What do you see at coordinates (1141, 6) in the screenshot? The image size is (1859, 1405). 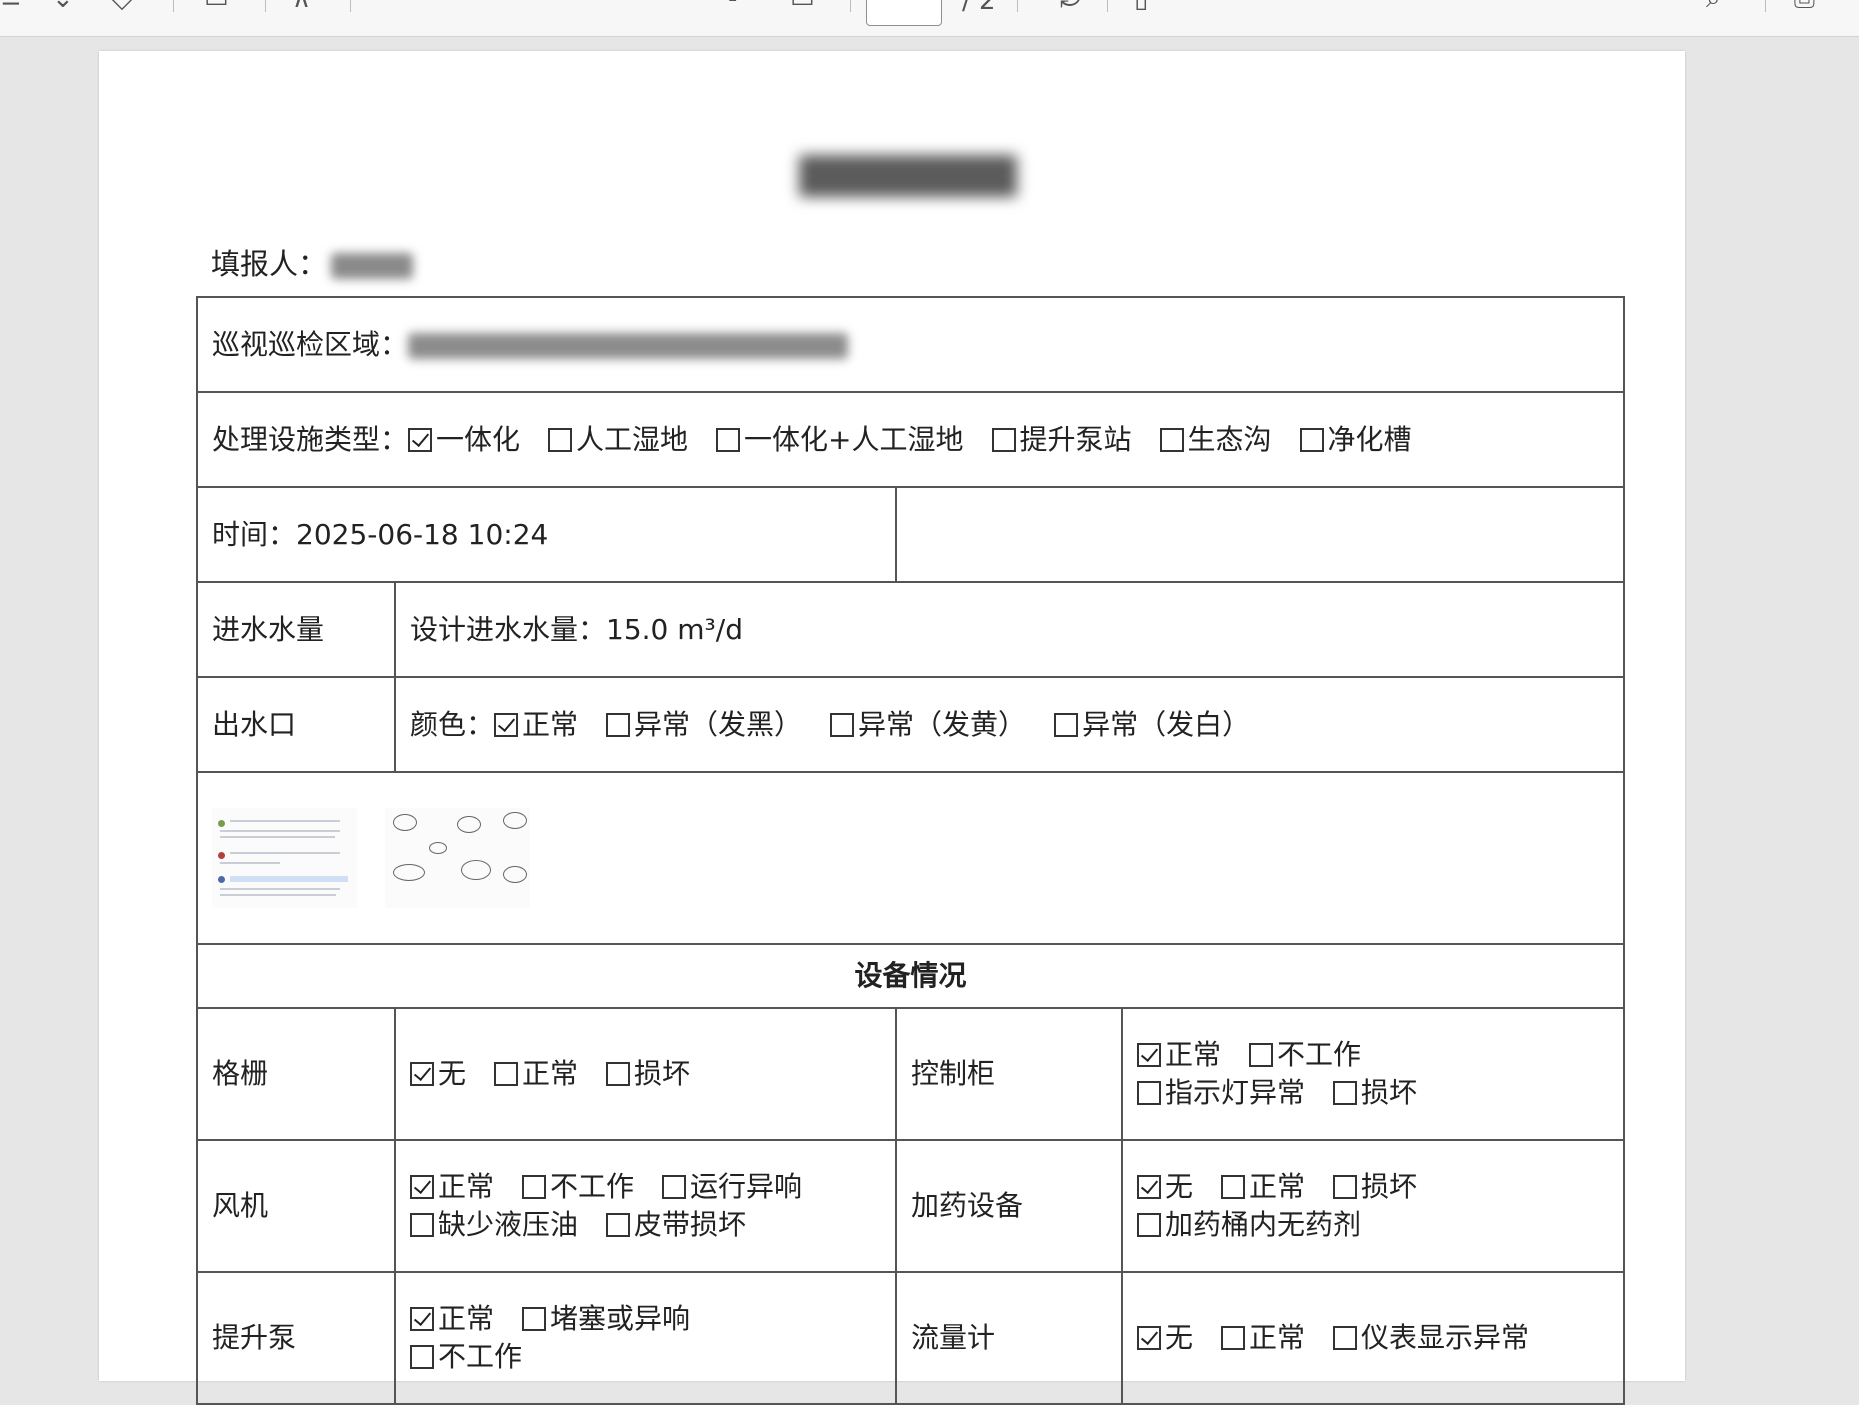 I see `two-page-icon: ▯` at bounding box center [1141, 6].